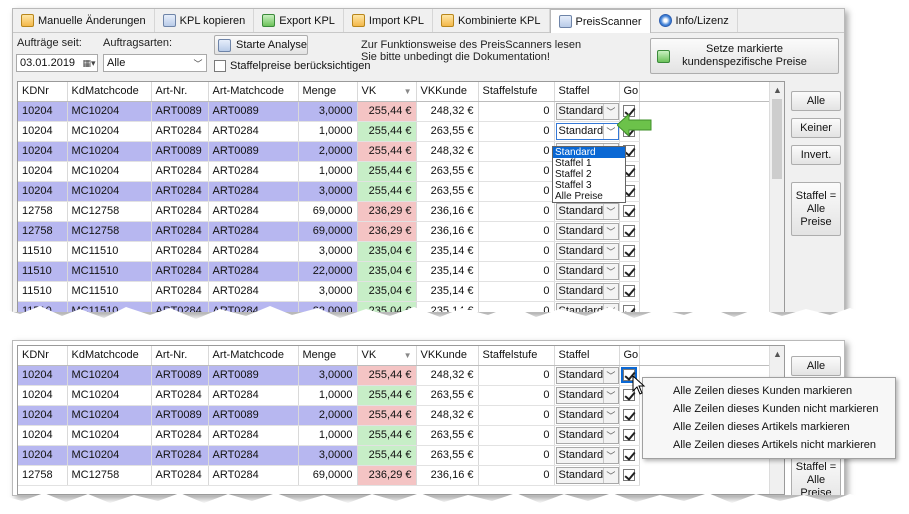  Describe the element at coordinates (769, 427) in the screenshot. I see `menu-mark-article-rows: Alle Zeilen dieses Artikels markieren` at that location.